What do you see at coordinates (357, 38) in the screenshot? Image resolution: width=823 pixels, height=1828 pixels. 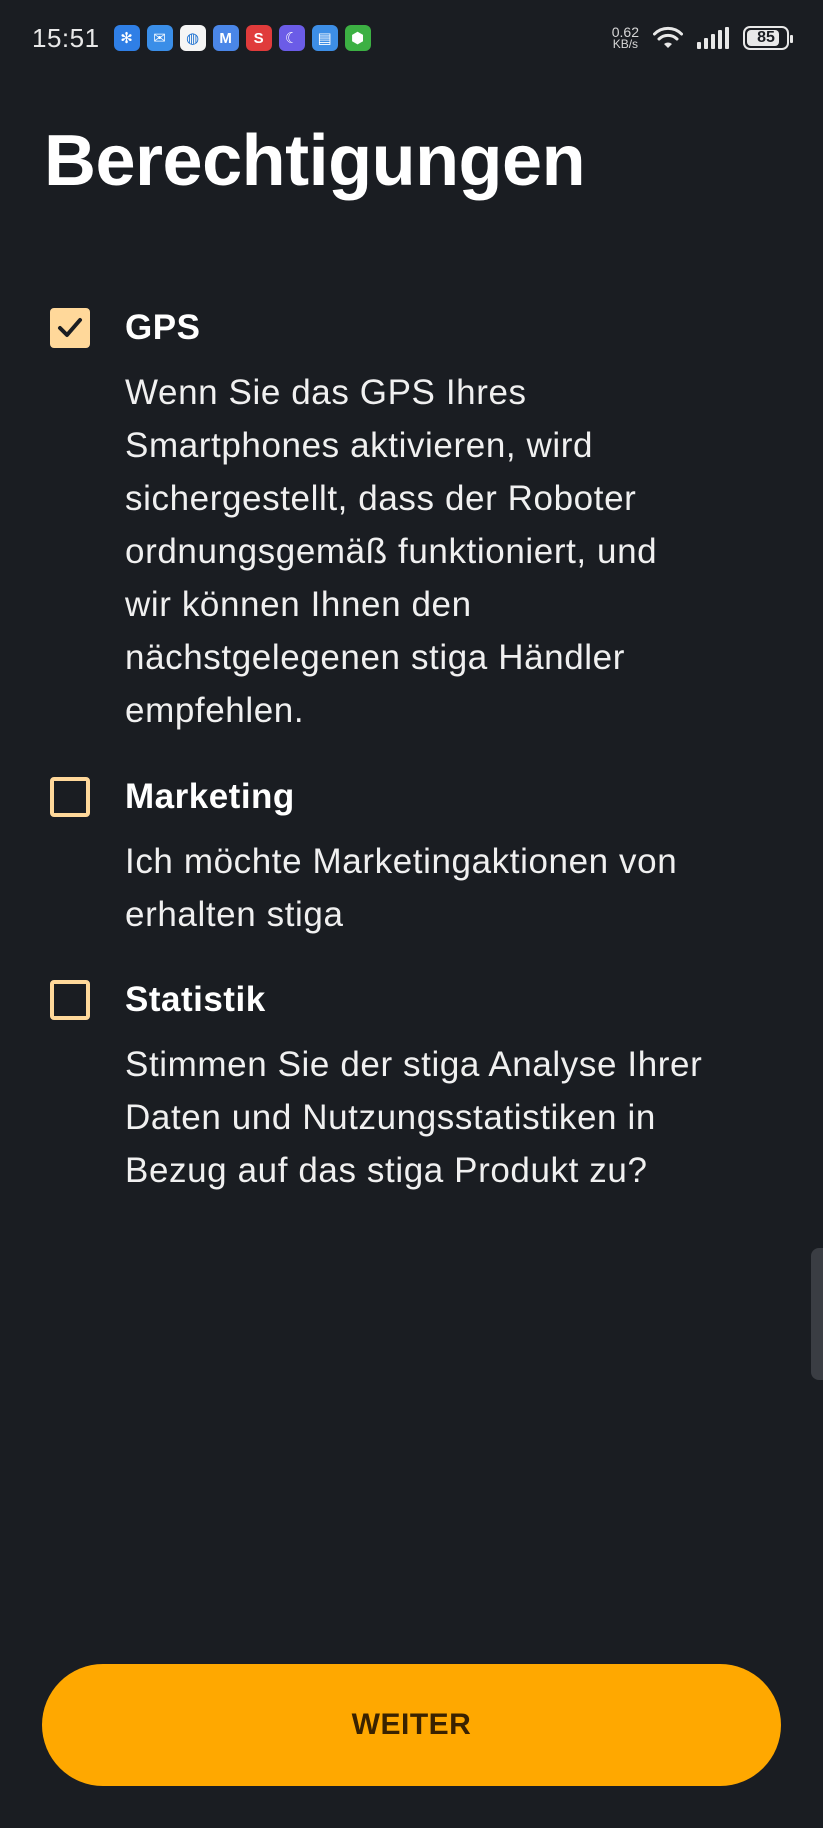 I see `security-app-icon: ⬢` at bounding box center [357, 38].